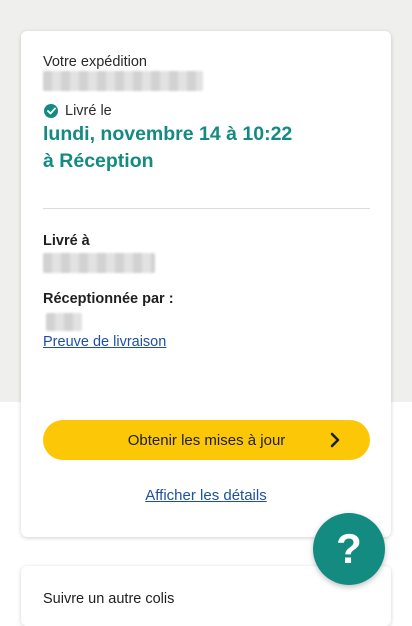  What do you see at coordinates (104, 342) in the screenshot?
I see `proof-of-delivery-link: Preuve de livraison` at bounding box center [104, 342].